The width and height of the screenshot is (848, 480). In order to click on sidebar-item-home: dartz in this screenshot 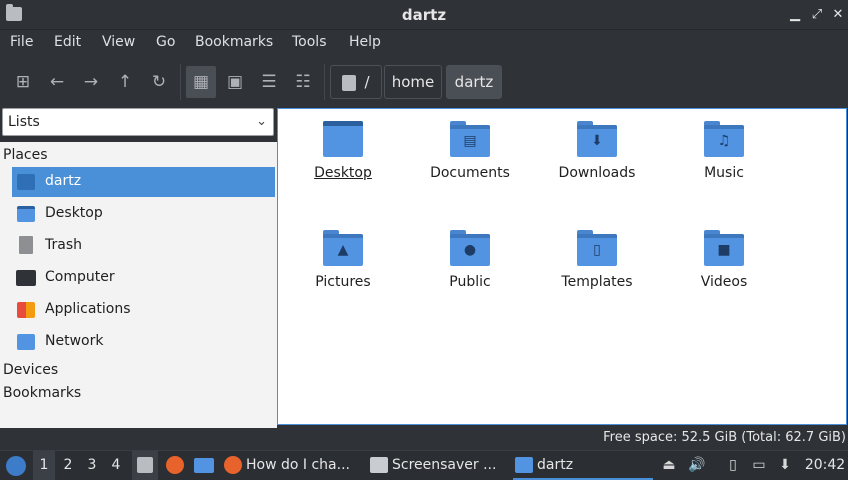, I will do `click(143, 182)`.